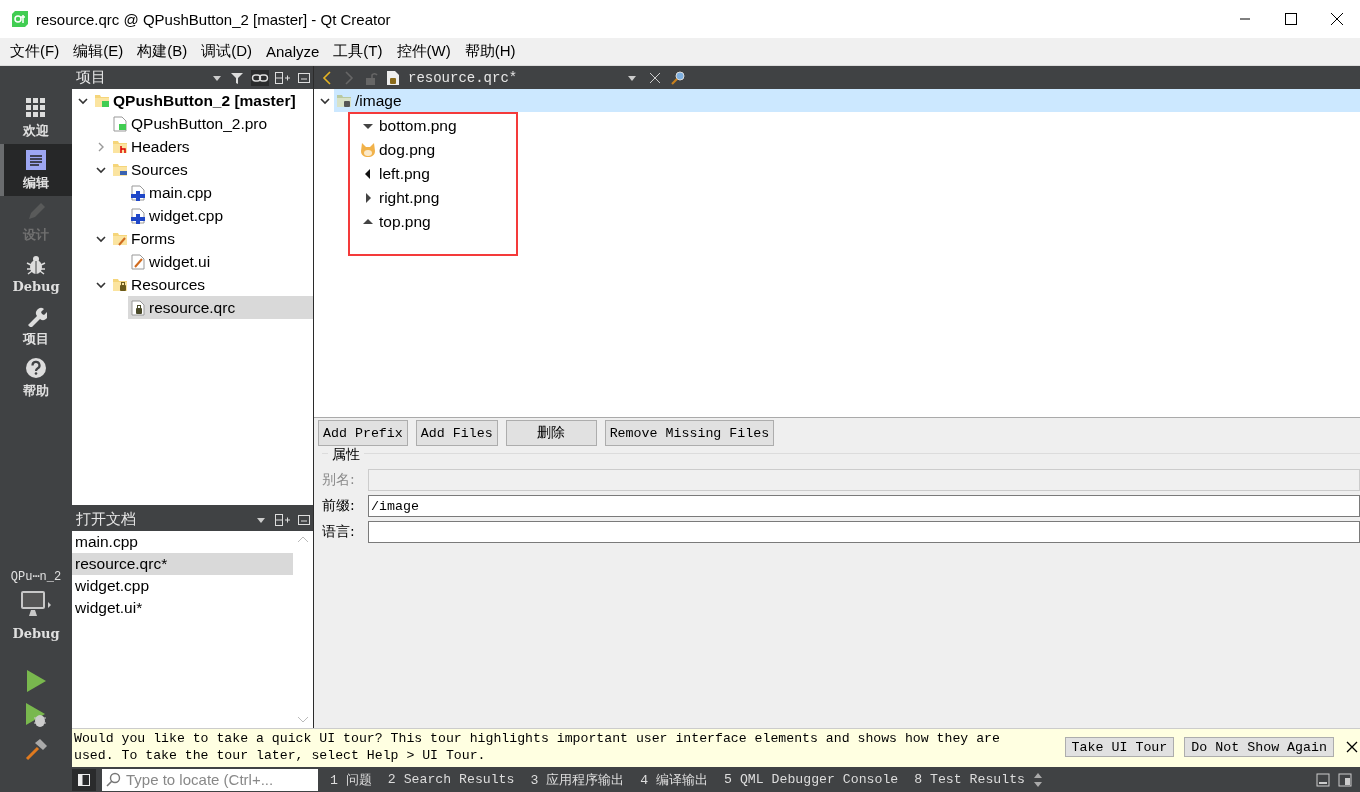 The image size is (1360, 792). What do you see at coordinates (260, 77) in the screenshot?
I see `link-icon` at bounding box center [260, 77].